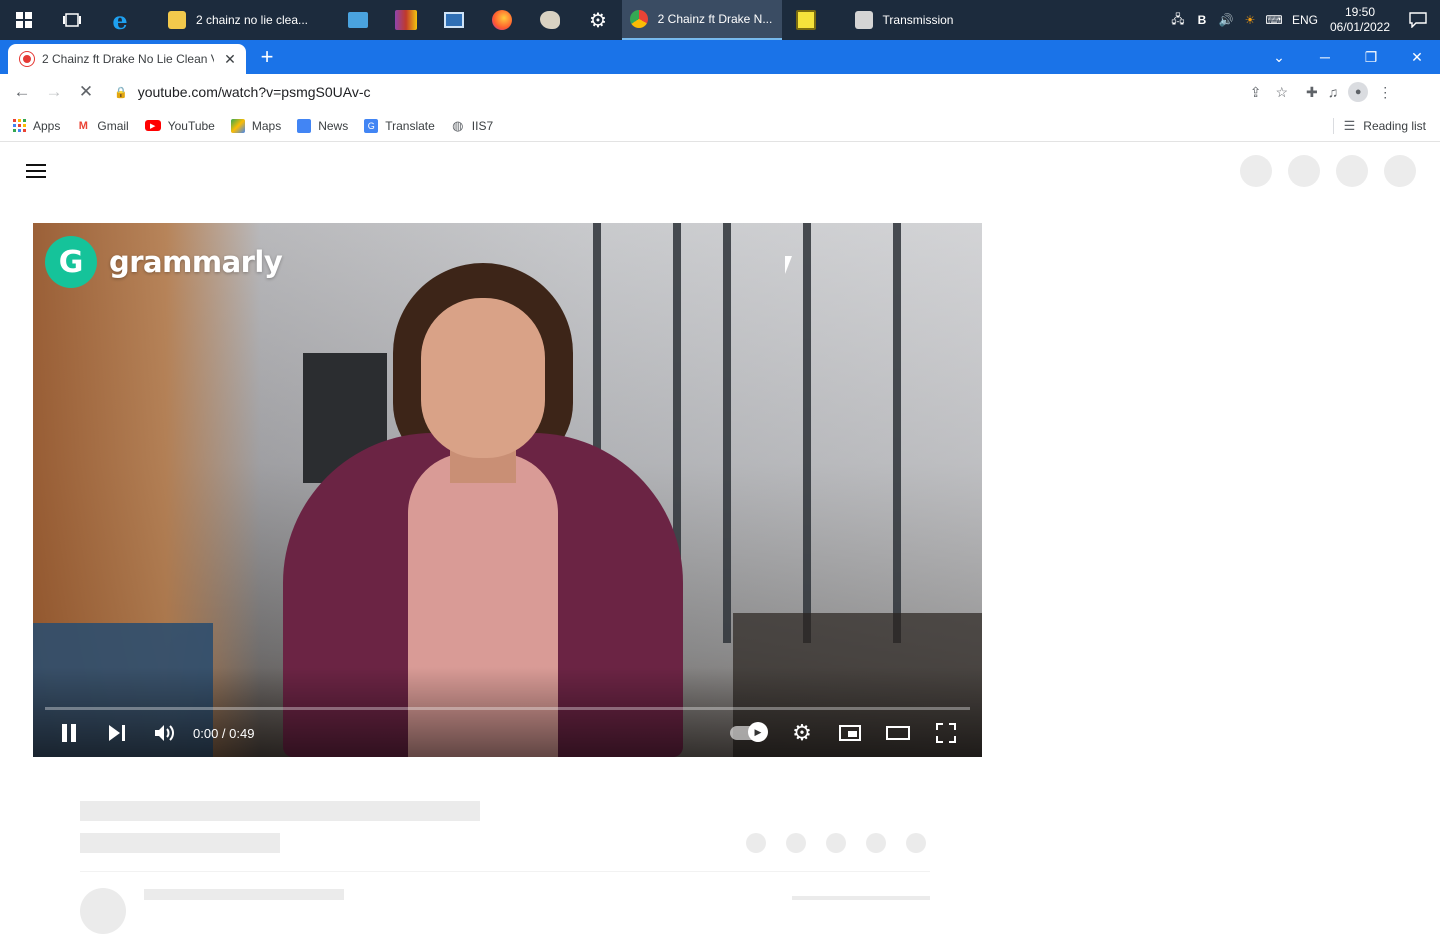 This screenshot has width=1440, height=934. Describe the element at coordinates (410, 125) in the screenshot. I see `bookmark-label: Translate` at that location.